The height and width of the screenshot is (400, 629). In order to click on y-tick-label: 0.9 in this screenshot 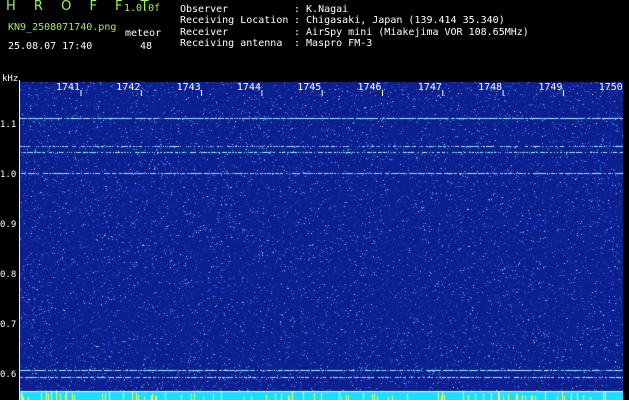, I will do `click(8, 225)`.